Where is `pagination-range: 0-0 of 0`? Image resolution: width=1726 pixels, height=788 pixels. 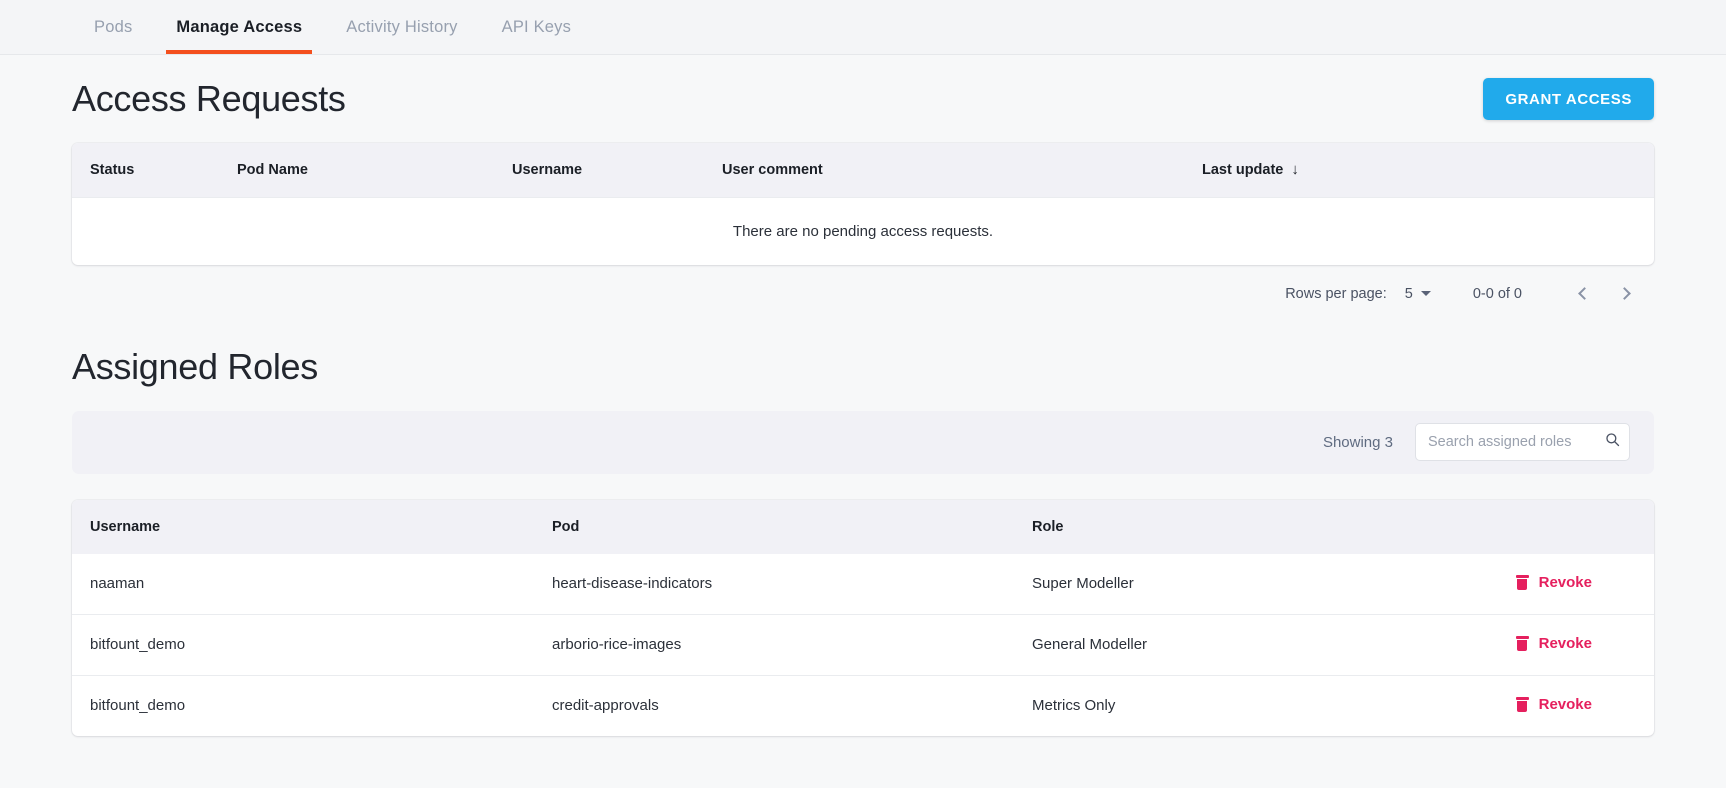 pagination-range: 0-0 of 0 is located at coordinates (1497, 293).